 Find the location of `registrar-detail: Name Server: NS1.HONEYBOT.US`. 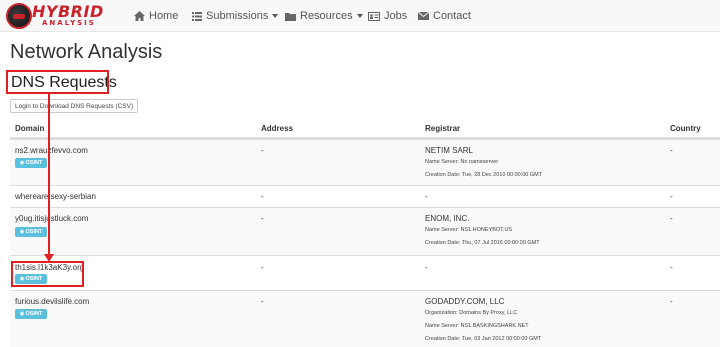

registrar-detail: Name Server: NS1.HONEYBOT.US is located at coordinates (469, 230).